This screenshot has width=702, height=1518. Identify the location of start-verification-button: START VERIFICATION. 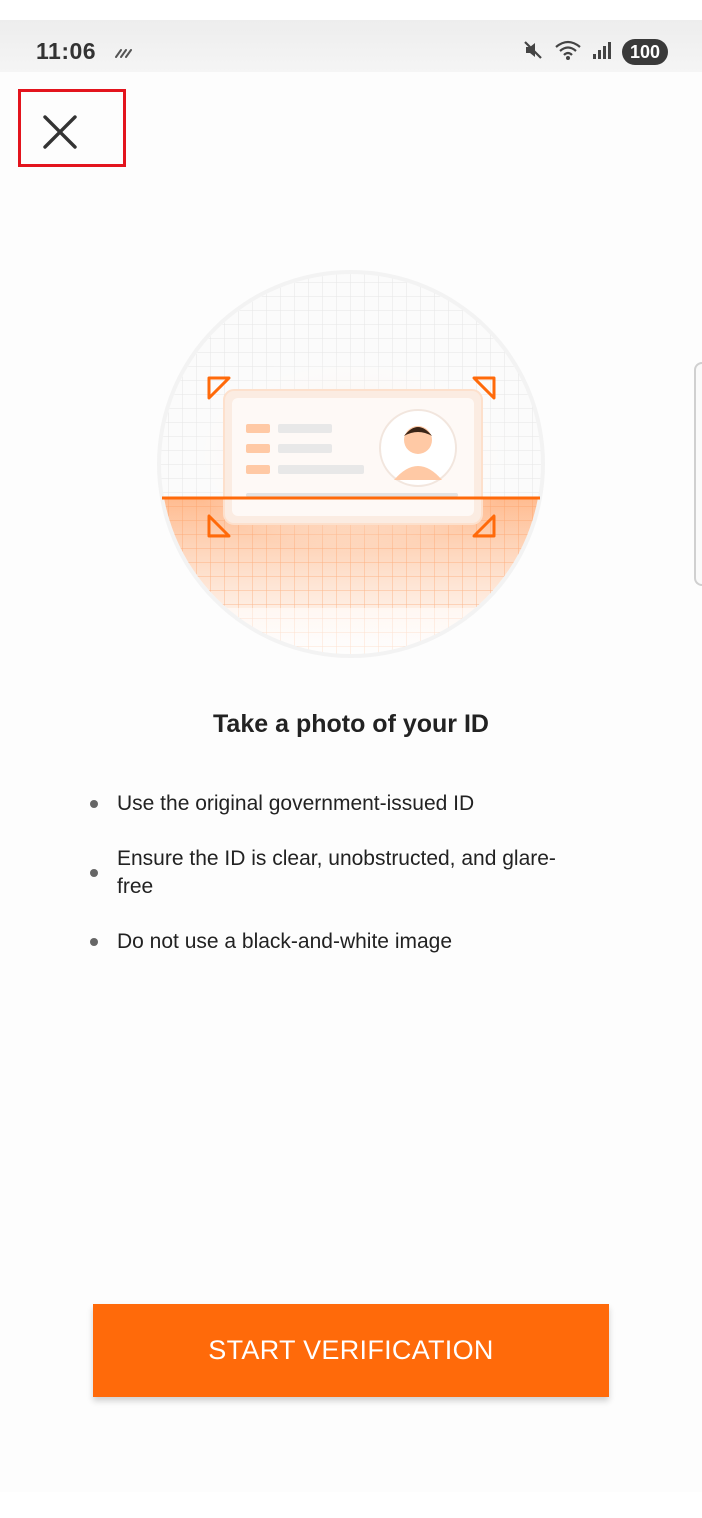
(351, 1350).